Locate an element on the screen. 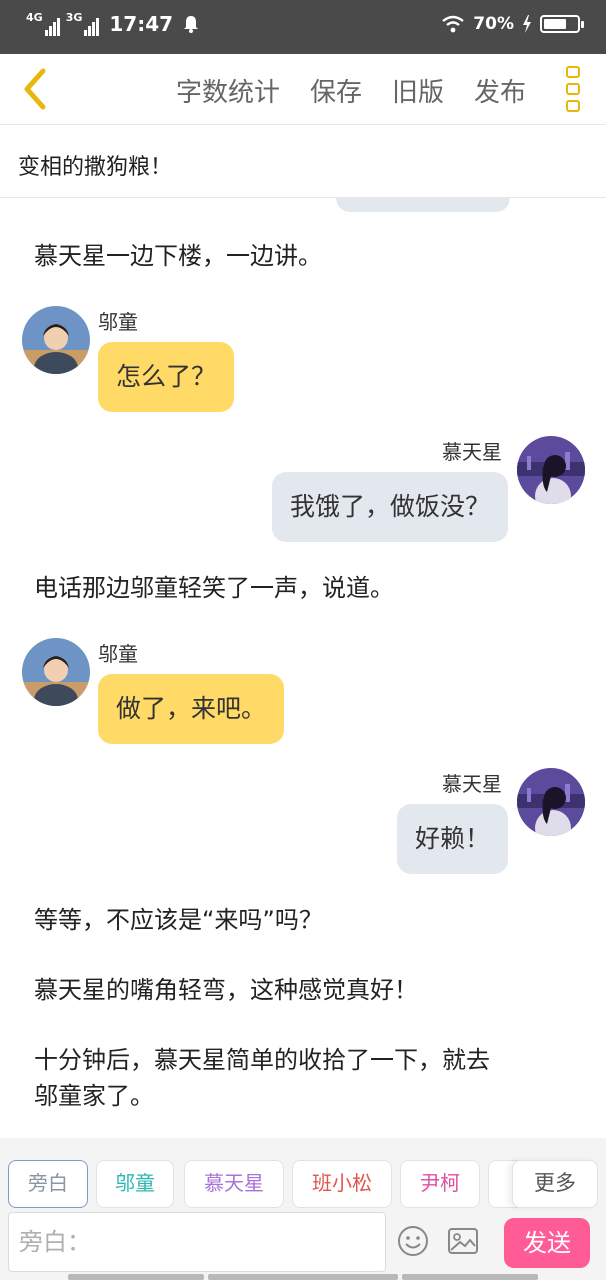 The height and width of the screenshot is (1280, 606). send-button: 发送 is located at coordinates (547, 1243).